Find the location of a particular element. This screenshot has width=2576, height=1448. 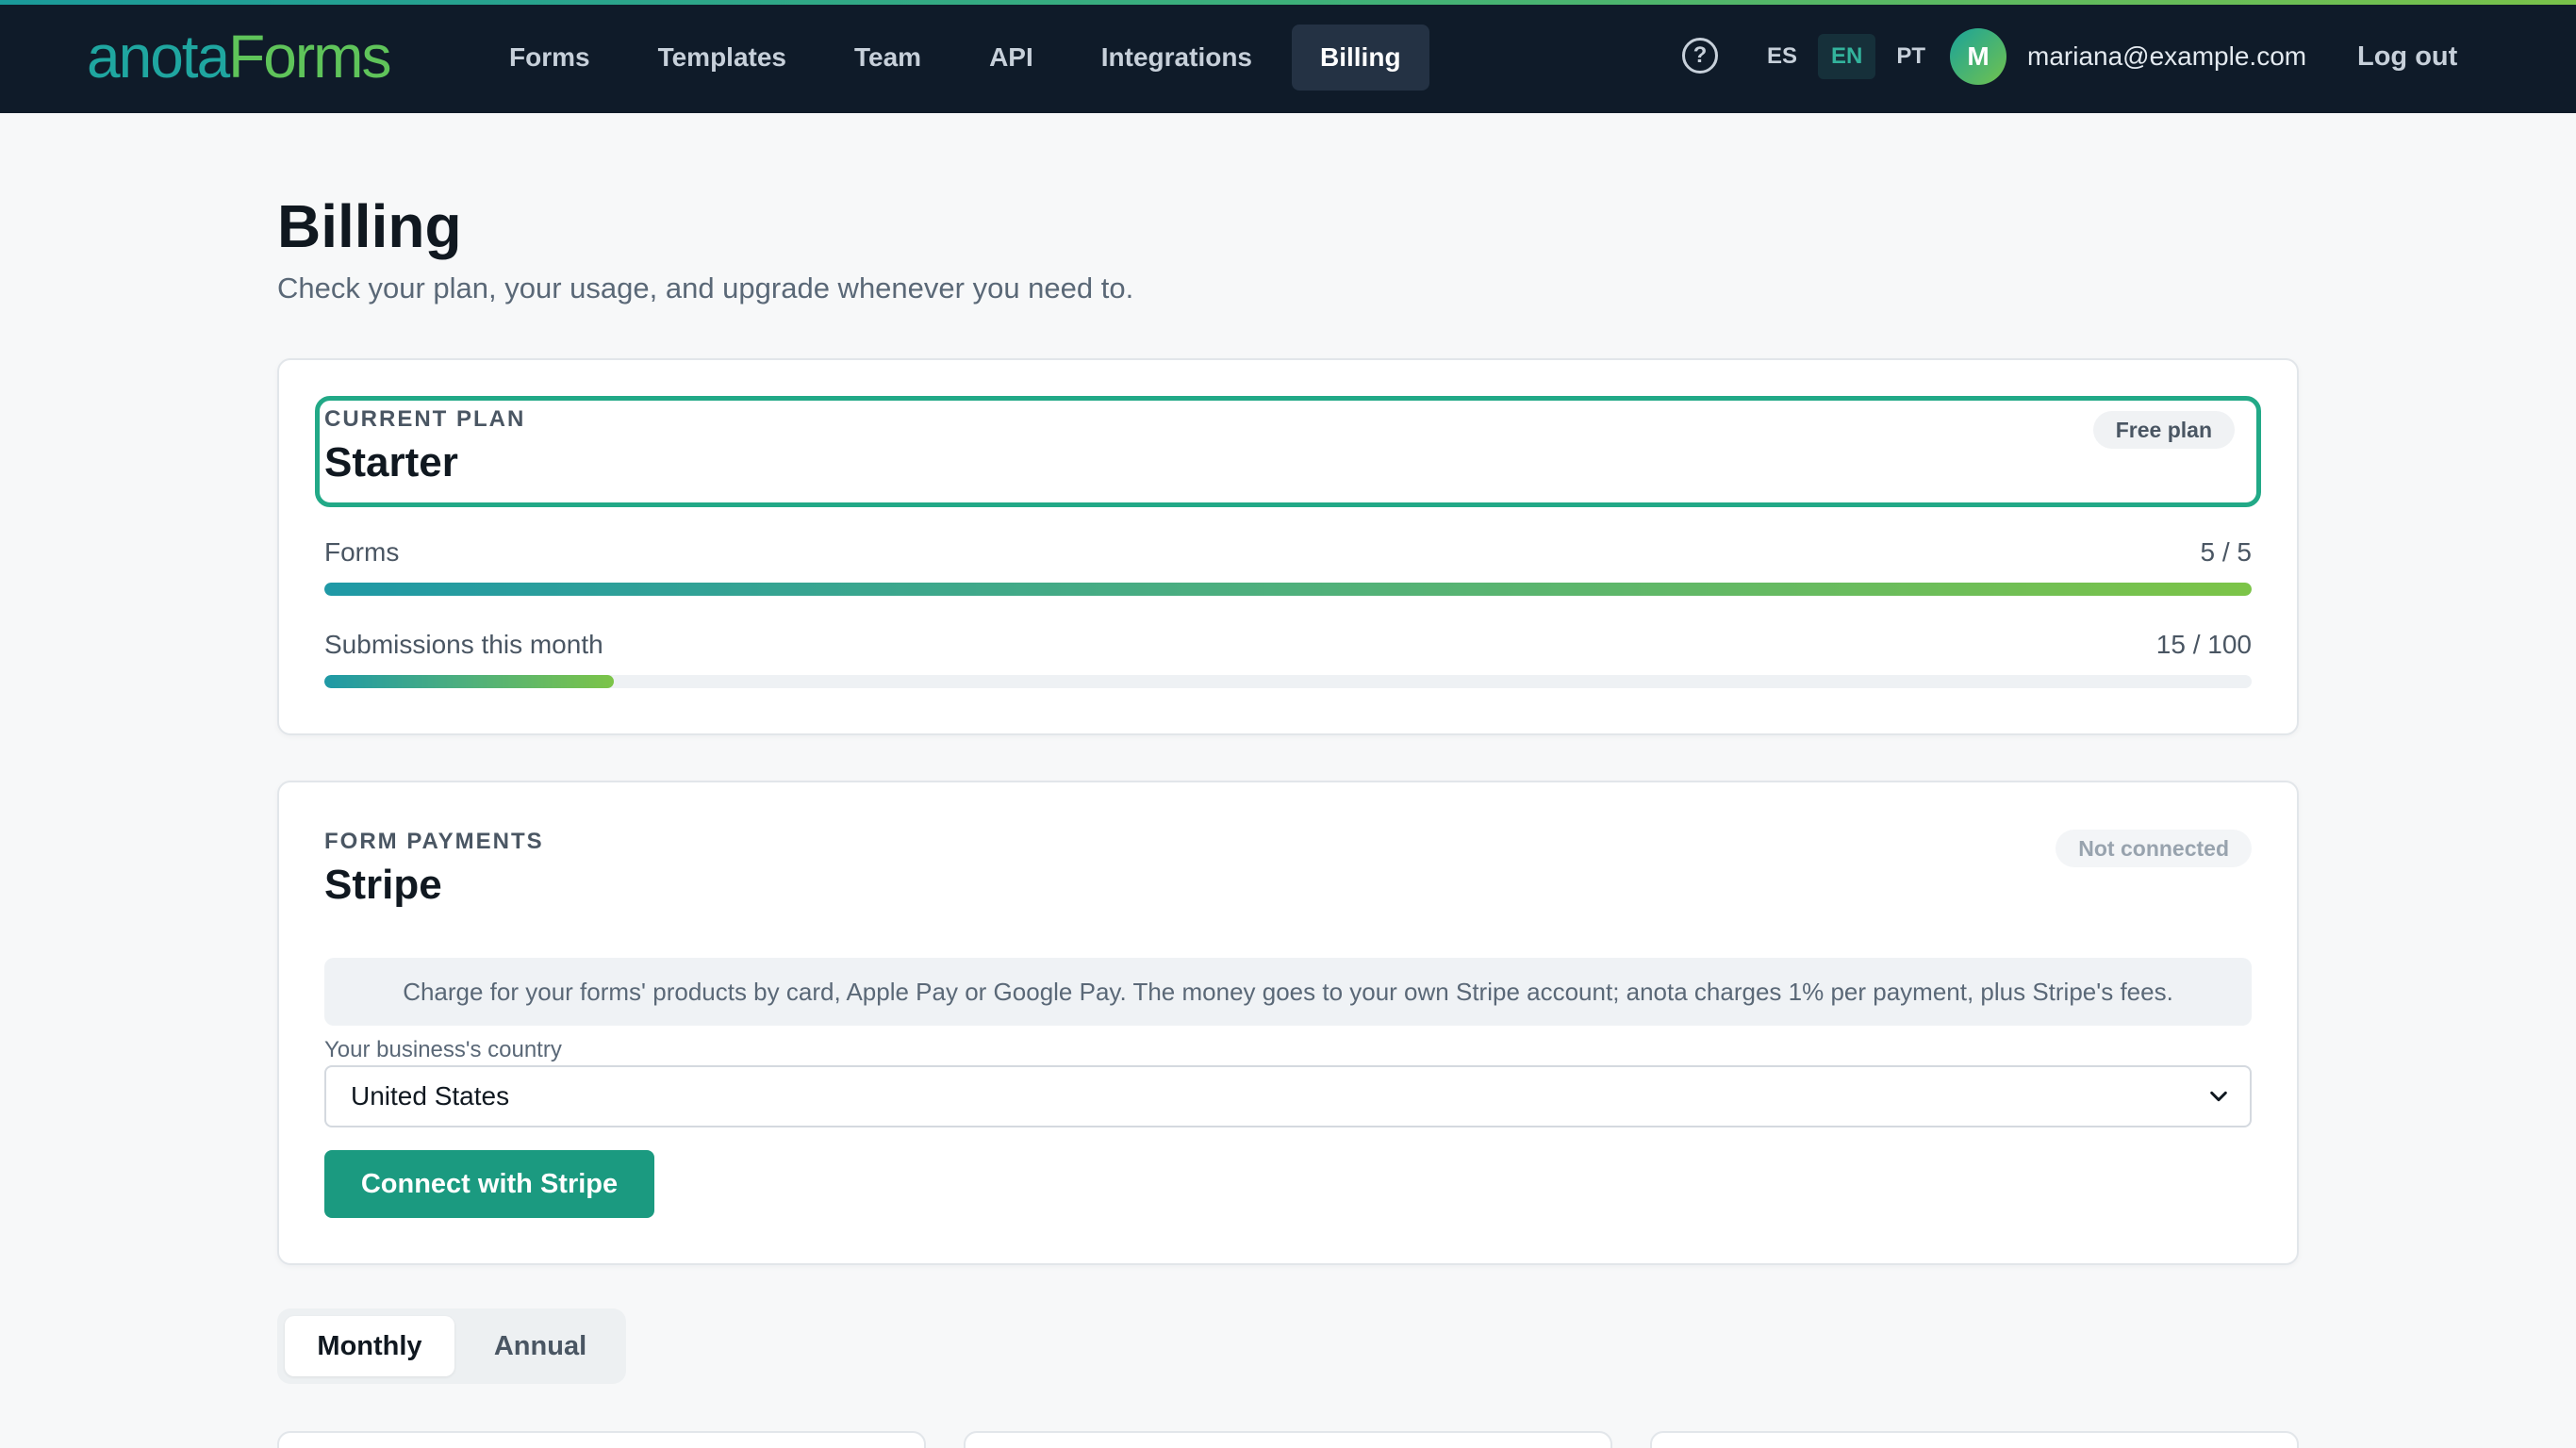

lang-pt: PT is located at coordinates (1911, 56).